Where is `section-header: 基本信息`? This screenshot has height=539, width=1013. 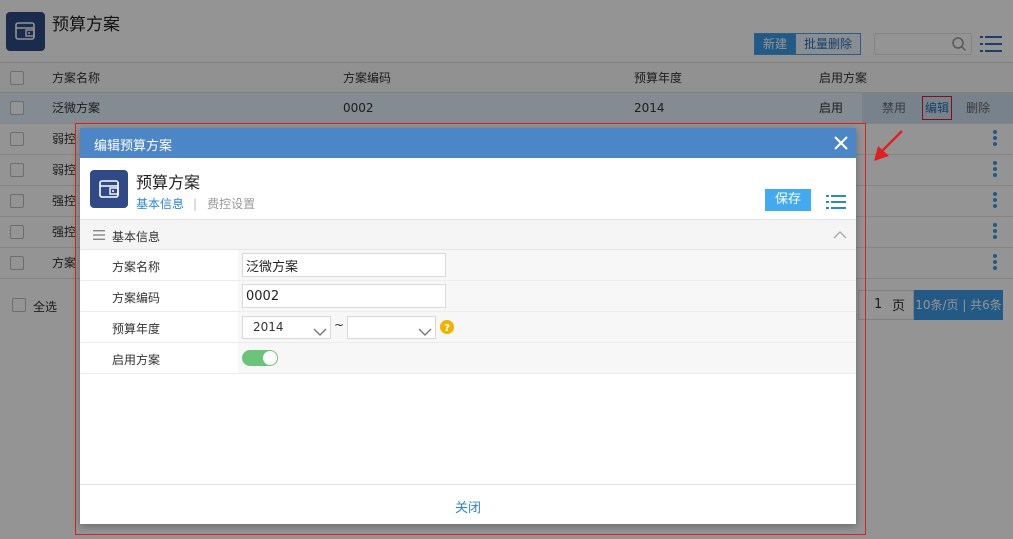
section-header: 基本信息 is located at coordinates (468, 235).